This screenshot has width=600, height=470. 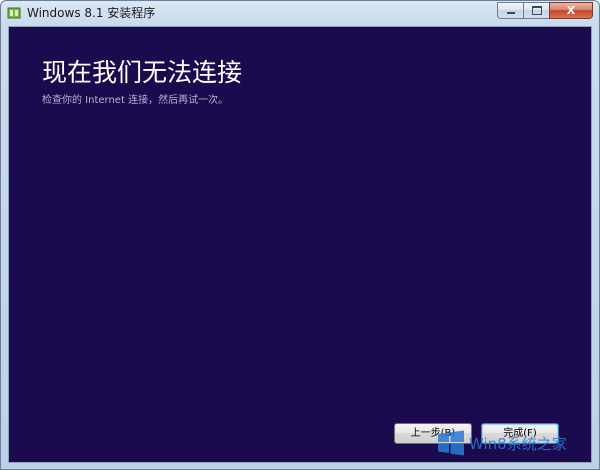 What do you see at coordinates (510, 10) in the screenshot?
I see `minimize-button` at bounding box center [510, 10].